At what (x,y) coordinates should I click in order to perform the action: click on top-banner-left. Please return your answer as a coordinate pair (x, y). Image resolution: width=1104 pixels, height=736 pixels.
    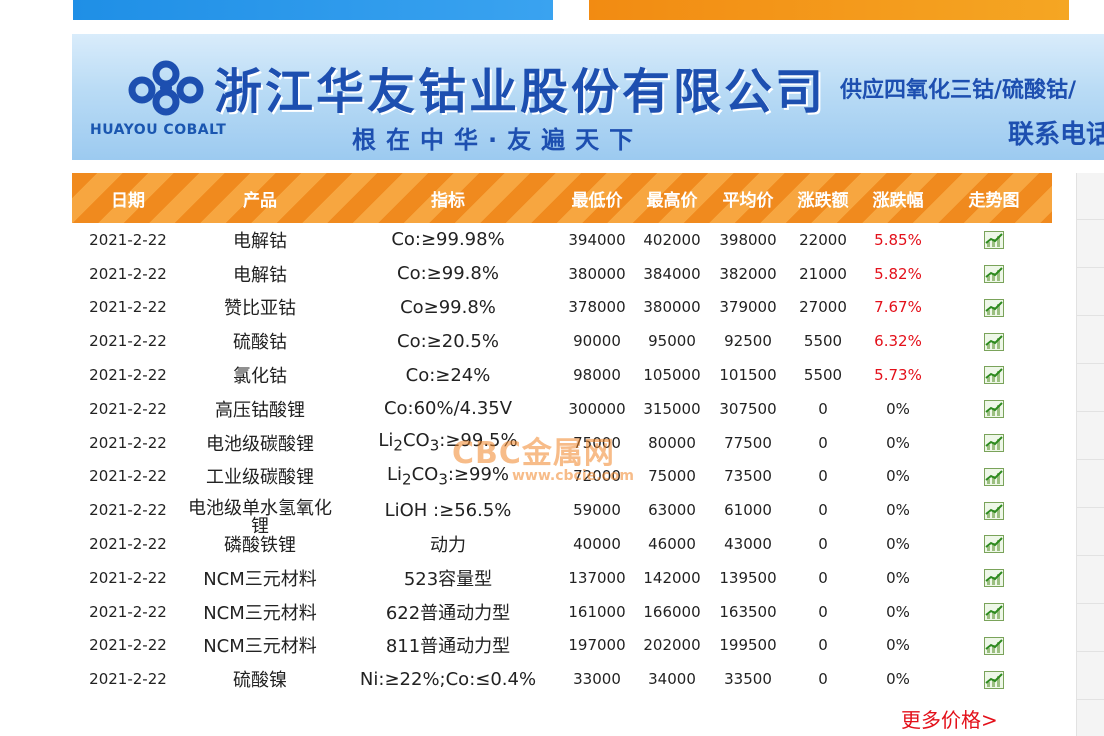
    Looking at the image, I should click on (313, 10).